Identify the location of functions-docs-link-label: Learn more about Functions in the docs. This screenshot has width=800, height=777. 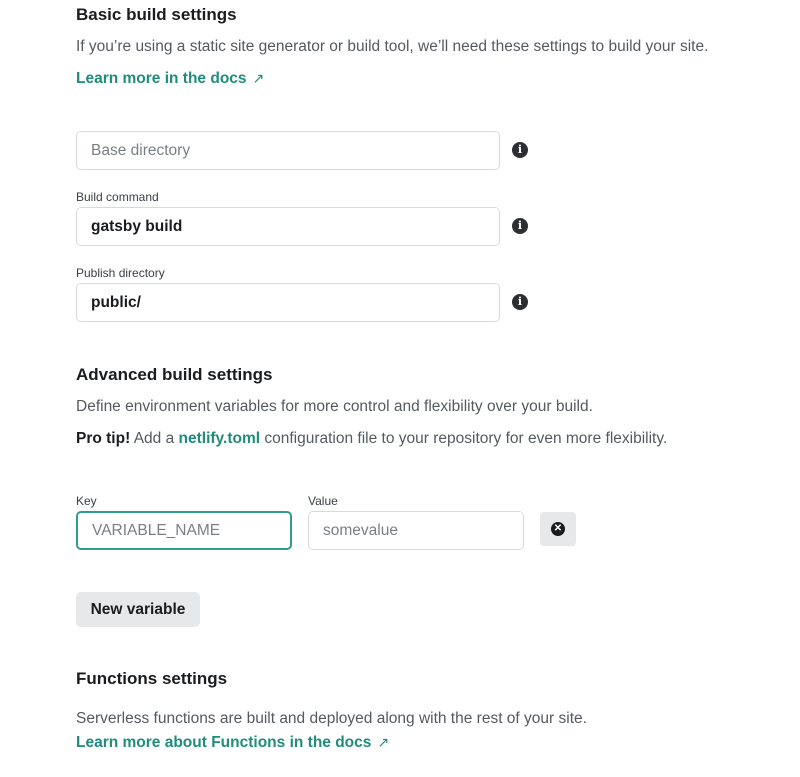
(224, 742).